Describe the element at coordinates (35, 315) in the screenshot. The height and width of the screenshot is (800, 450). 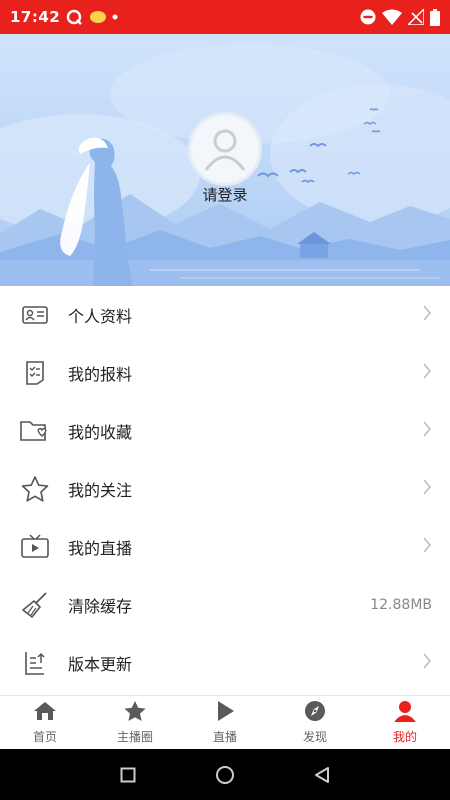
I see `id-card-icon` at that location.